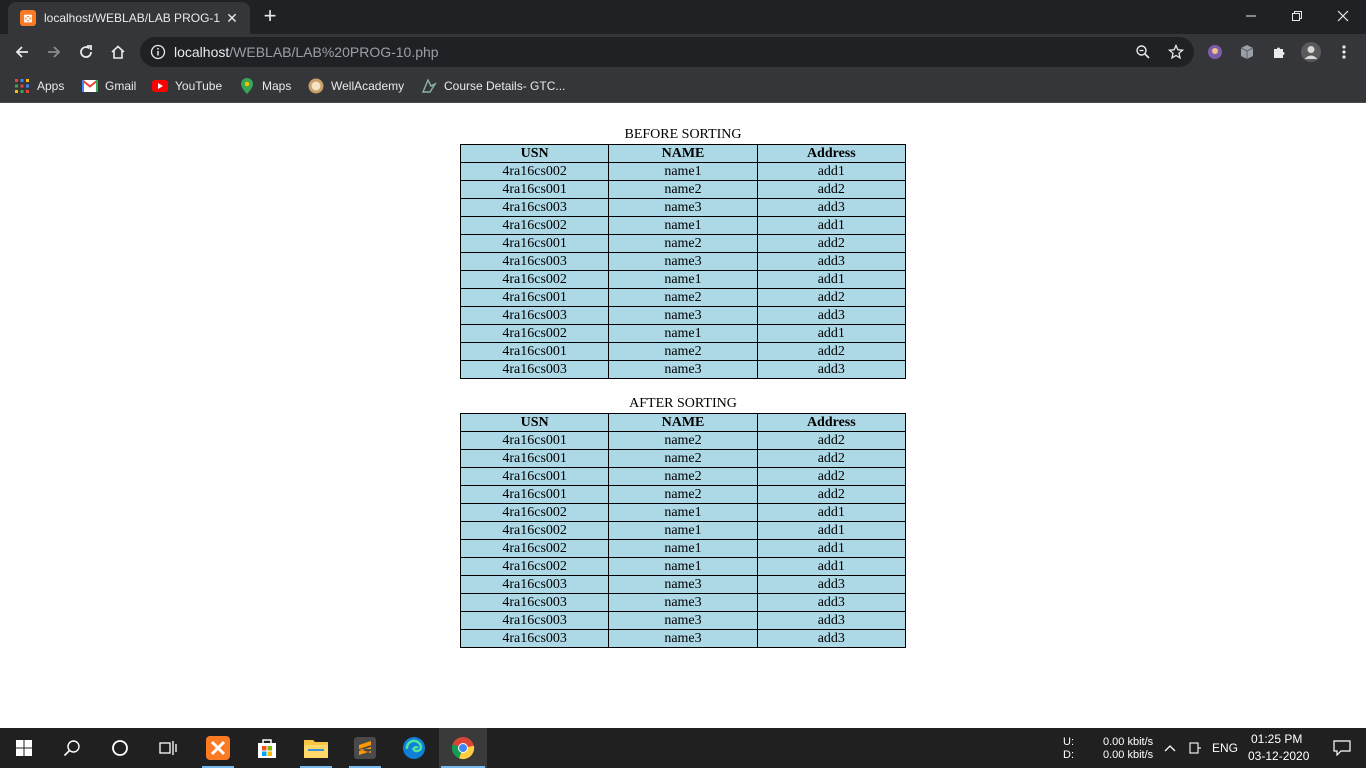 This screenshot has height=768, width=1366. I want to click on bookmark-label: WellAcademy, so click(368, 86).